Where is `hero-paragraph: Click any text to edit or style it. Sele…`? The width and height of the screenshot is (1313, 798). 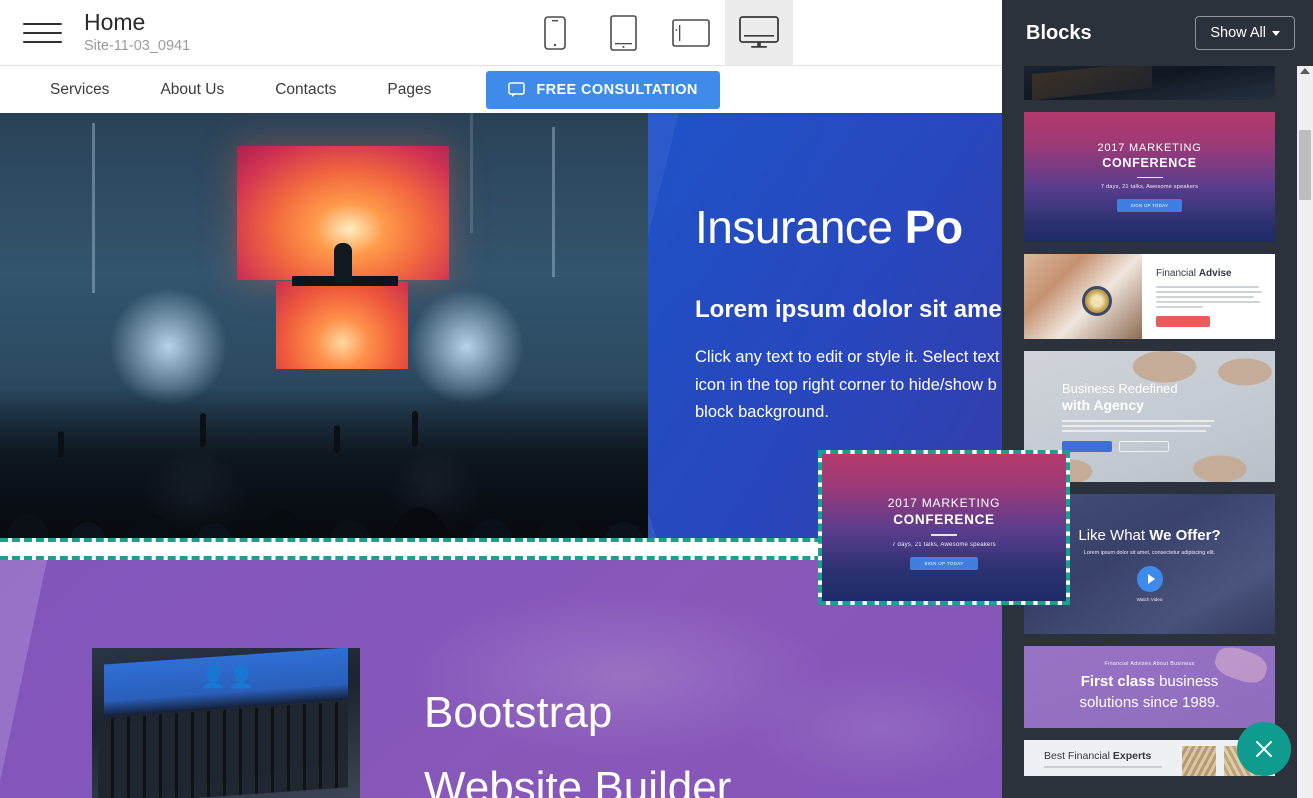 hero-paragraph: Click any text to edit or style it. Sele… is located at coordinates (848, 385).